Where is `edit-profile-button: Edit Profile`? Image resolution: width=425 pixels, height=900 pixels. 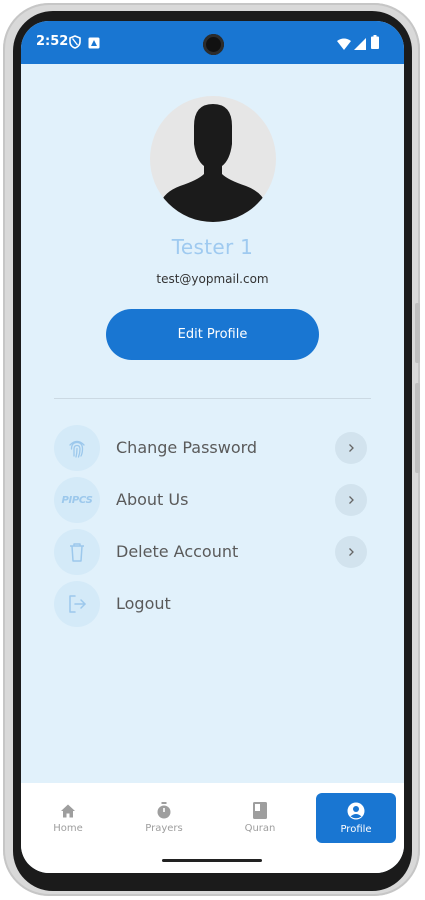 edit-profile-button: Edit Profile is located at coordinates (212, 334).